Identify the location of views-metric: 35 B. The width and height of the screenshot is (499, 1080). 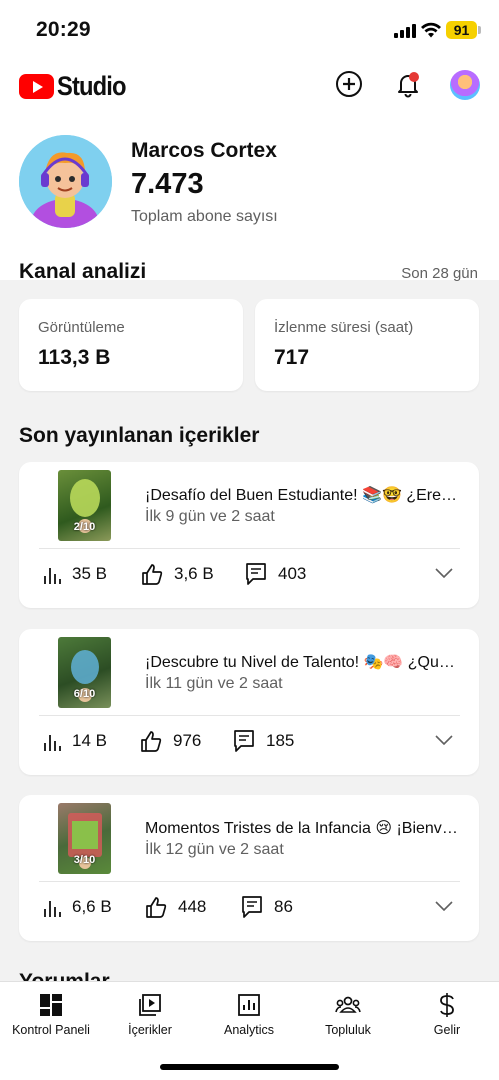
(75, 574).